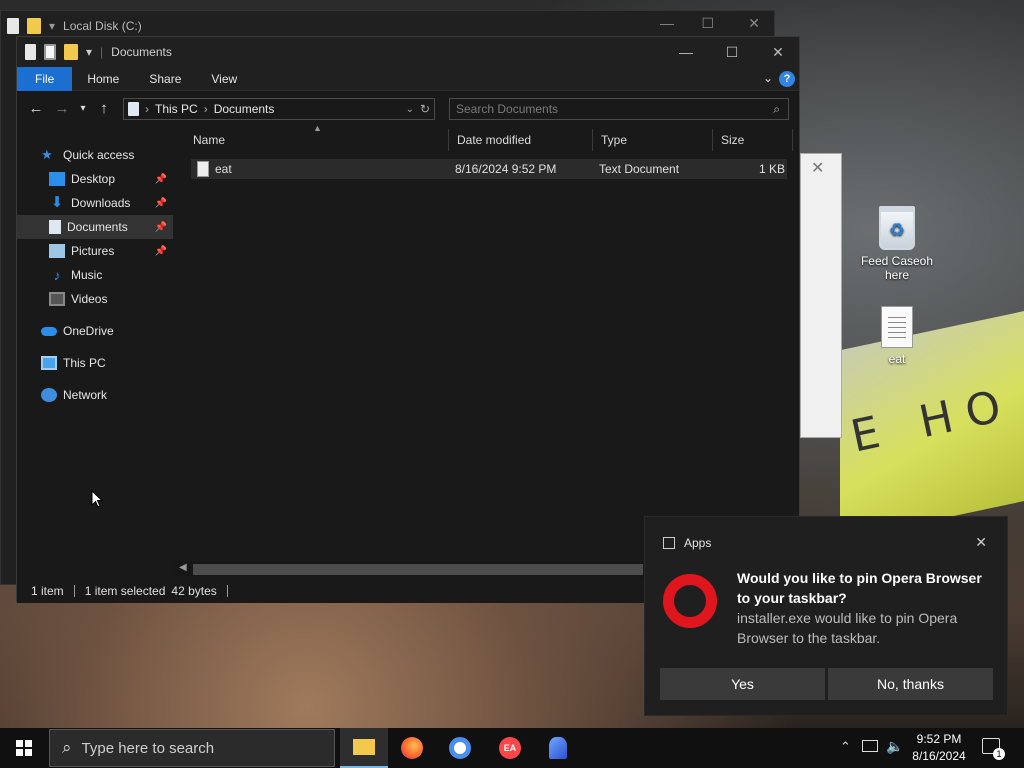  I want to click on clock: 9:52 PM 8/16/2024, so click(939, 748).